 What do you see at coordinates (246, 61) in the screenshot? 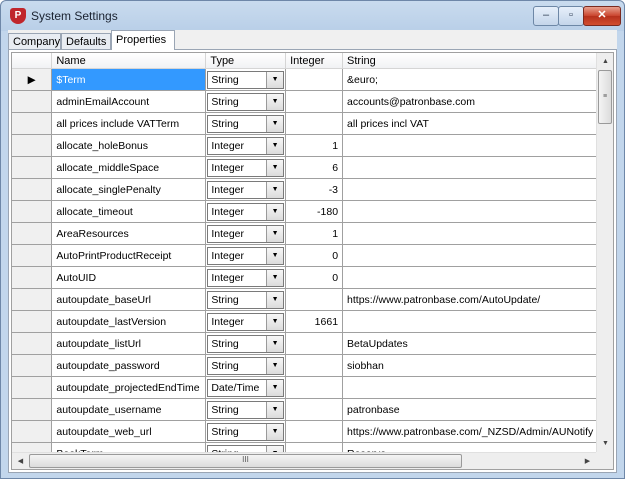
I see `column-header-type: Type` at bounding box center [246, 61].